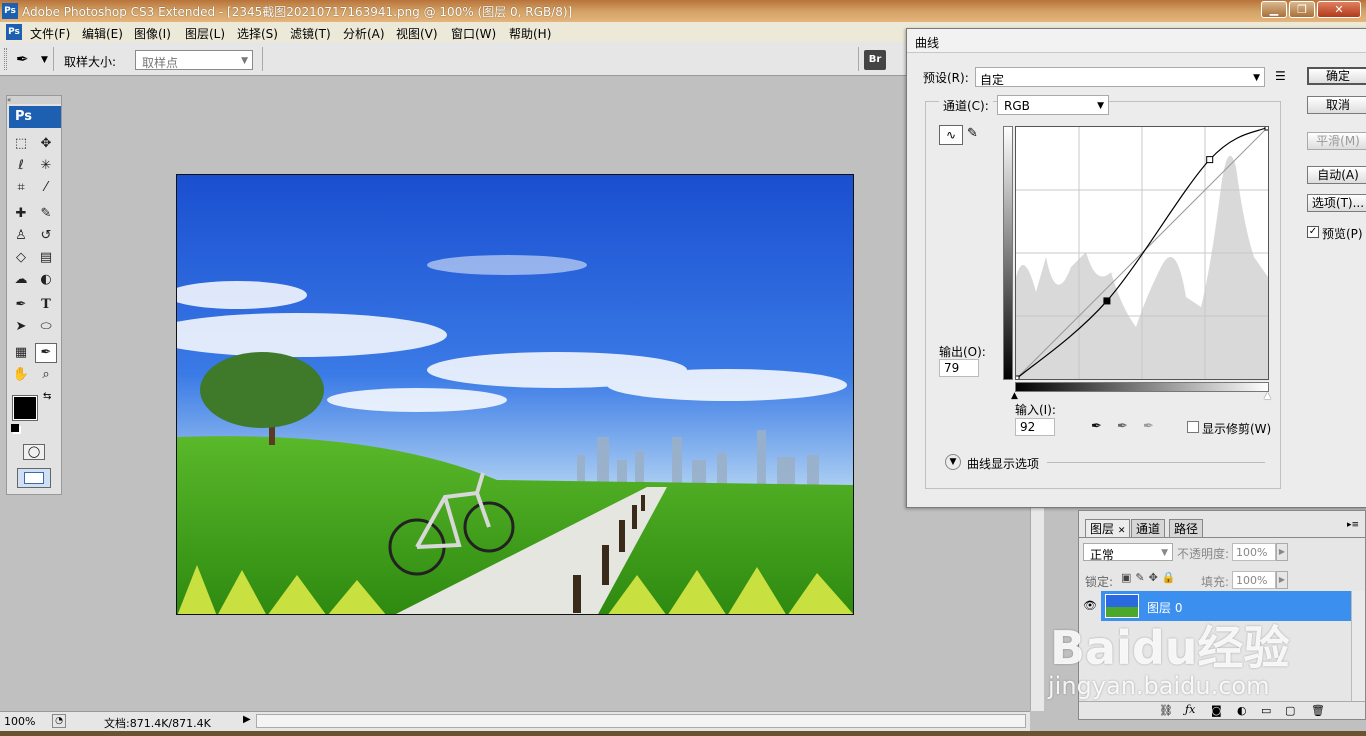 Image resolution: width=1366 pixels, height=736 pixels. Describe the element at coordinates (247, 719) in the screenshot. I see `status-menu-arrow-icon: ▶` at that location.